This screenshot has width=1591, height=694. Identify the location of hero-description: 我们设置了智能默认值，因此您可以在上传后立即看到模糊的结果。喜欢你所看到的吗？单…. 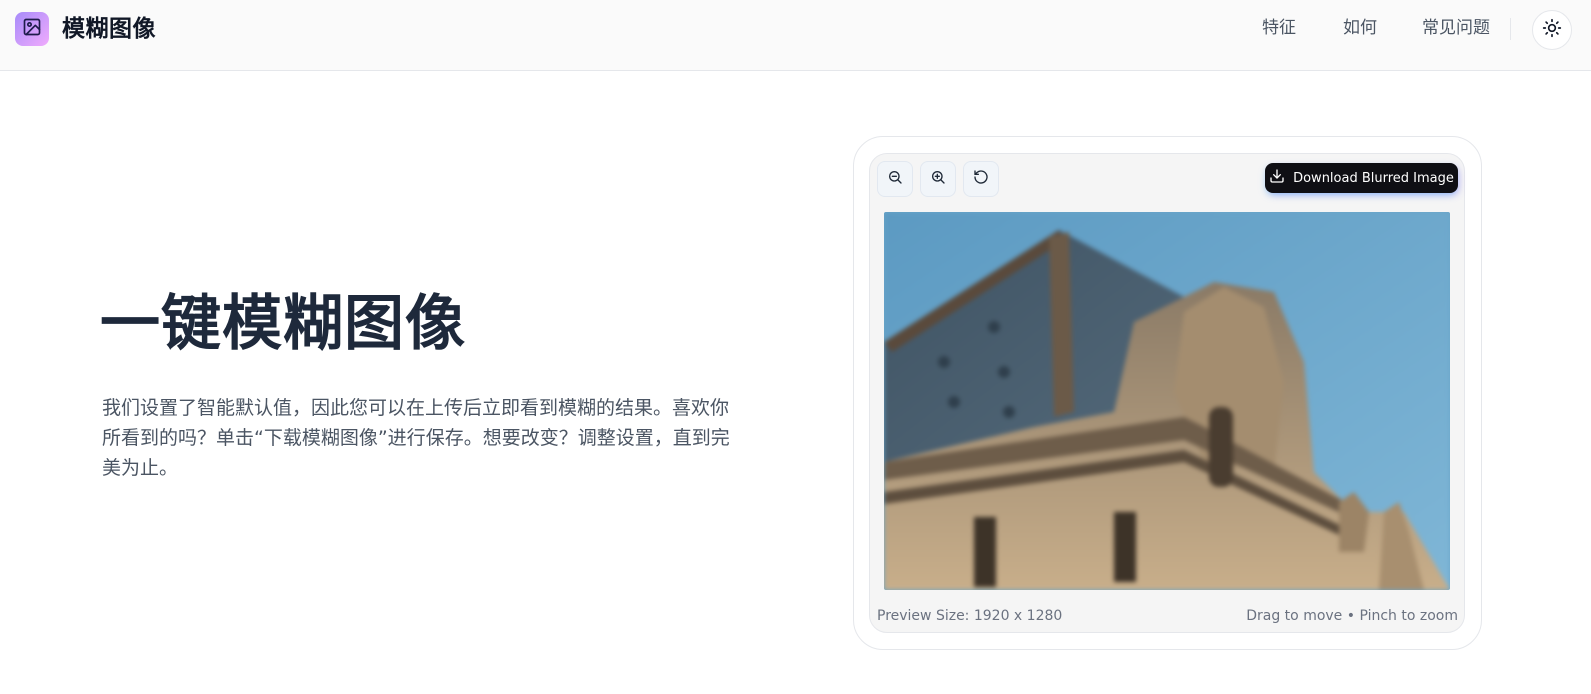
(416, 438).